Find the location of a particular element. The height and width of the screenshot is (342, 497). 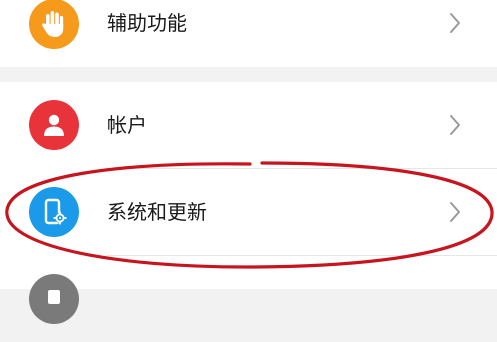

phone-settings-icon is located at coordinates (55, 211).